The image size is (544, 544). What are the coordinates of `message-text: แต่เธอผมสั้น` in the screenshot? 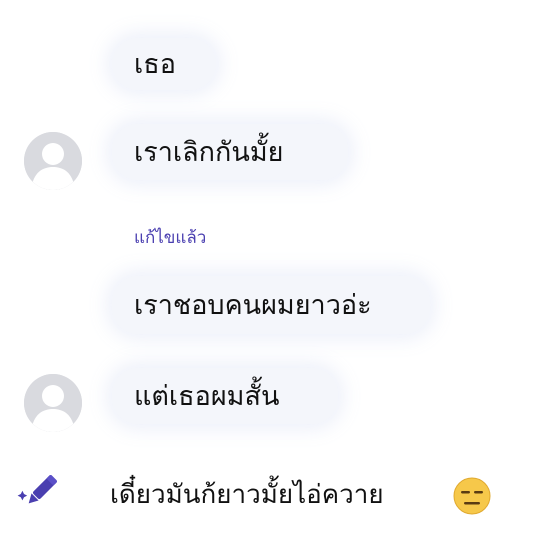 It's located at (207, 396).